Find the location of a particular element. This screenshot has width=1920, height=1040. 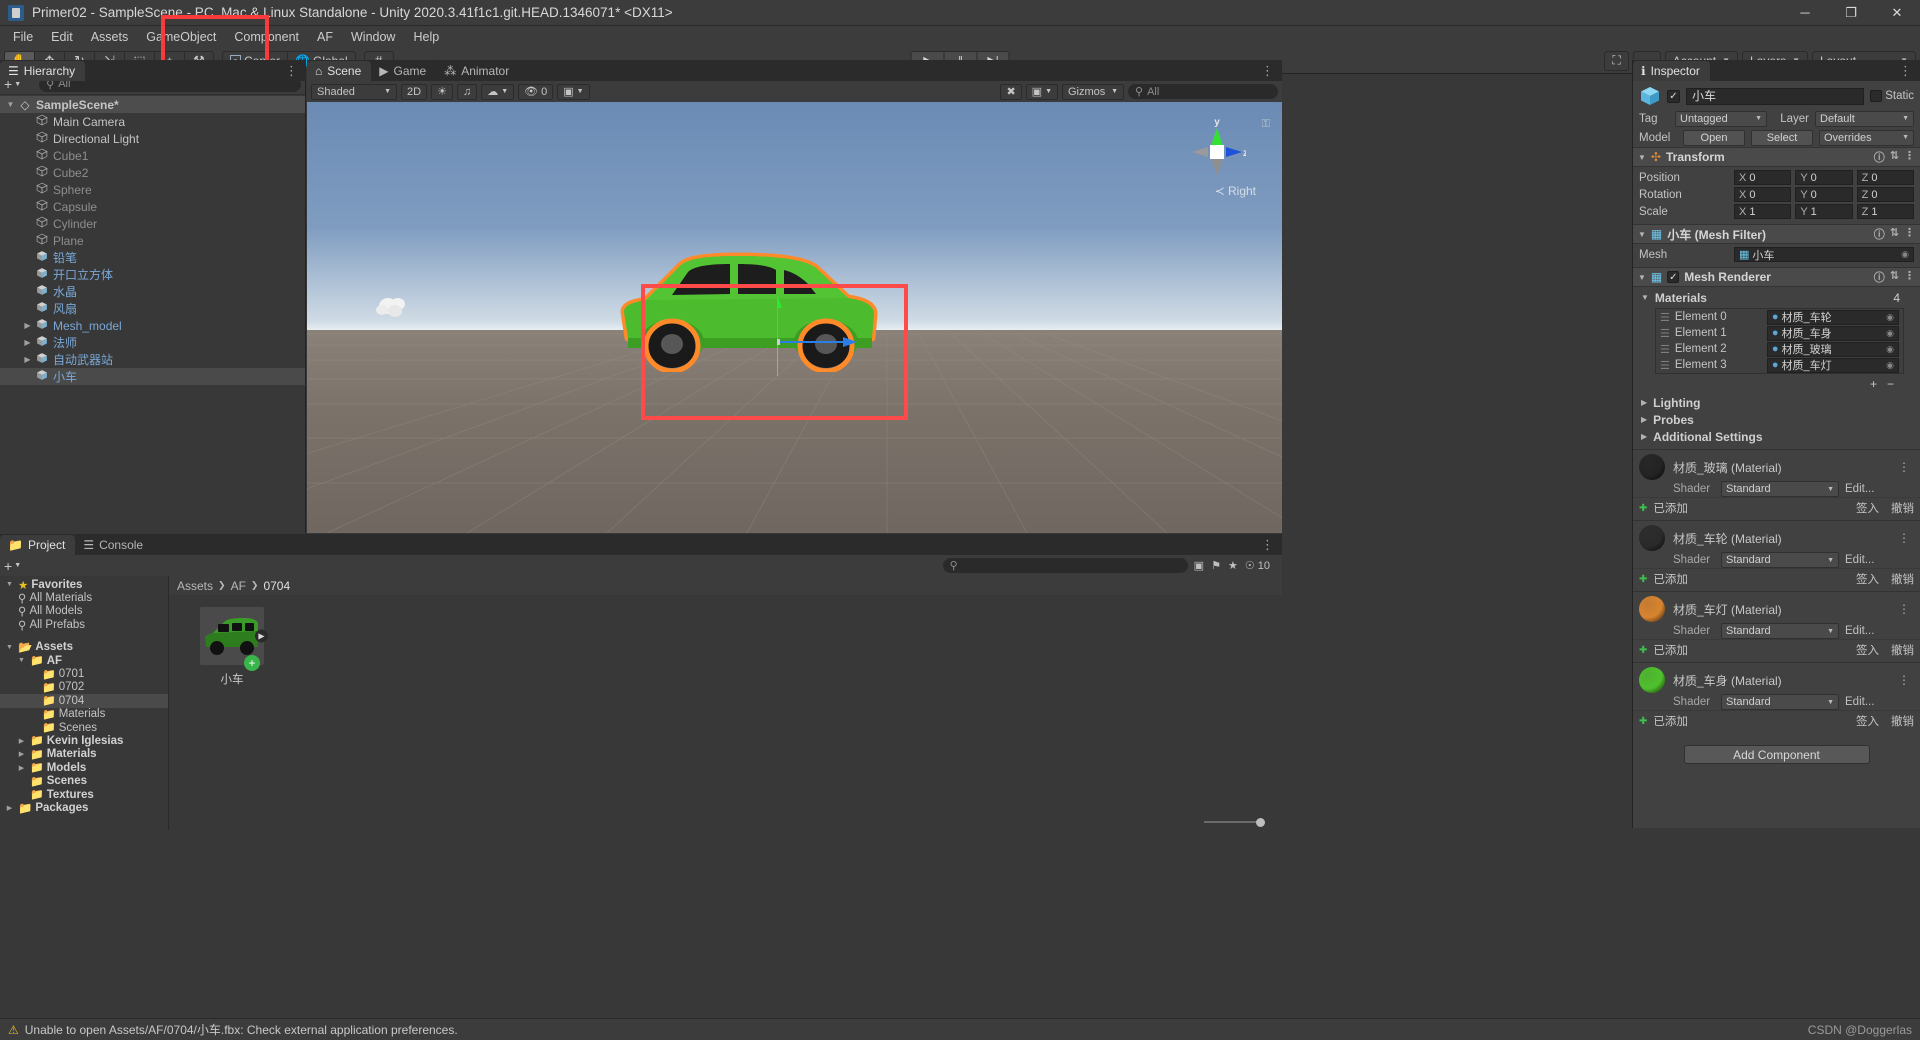

hierarchy-item: Cube2 is located at coordinates (152, 172).